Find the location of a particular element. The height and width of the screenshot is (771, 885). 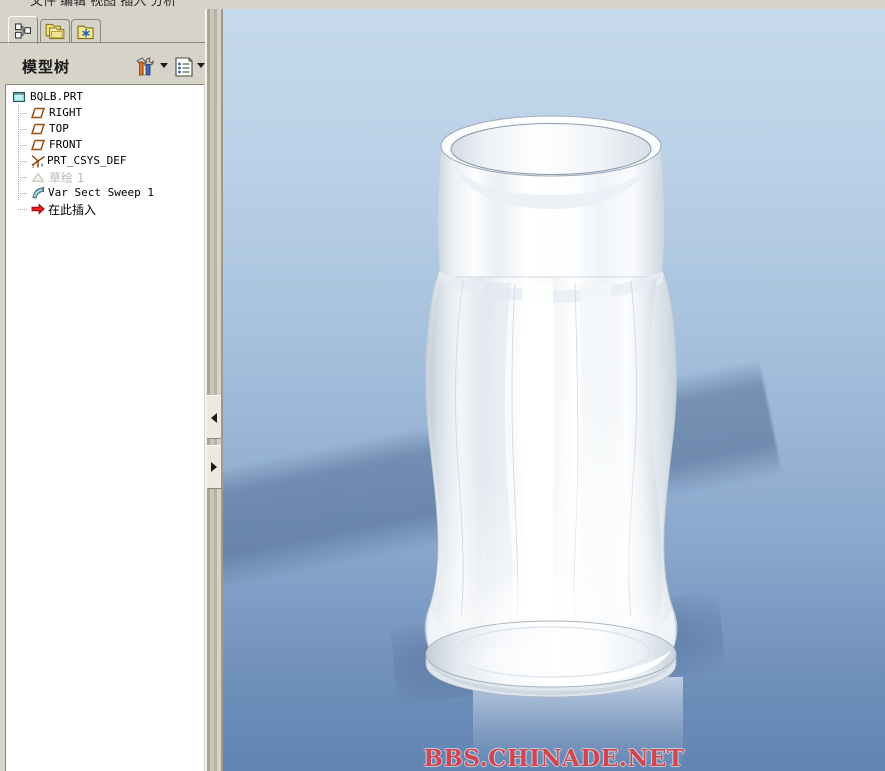

var-sect-sweep-icon is located at coordinates (38, 193).